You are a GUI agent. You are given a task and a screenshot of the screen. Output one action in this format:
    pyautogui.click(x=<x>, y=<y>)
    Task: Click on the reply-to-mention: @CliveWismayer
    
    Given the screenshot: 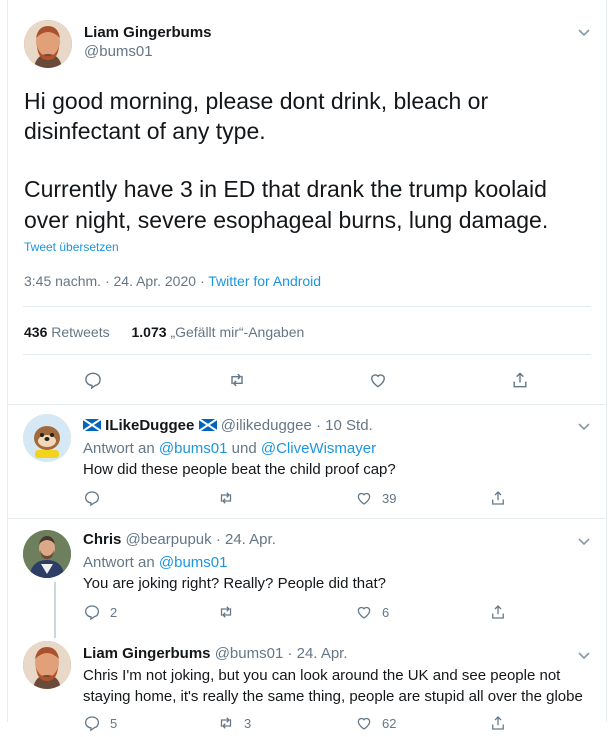 What is the action you would take?
    pyautogui.click(x=318, y=448)
    